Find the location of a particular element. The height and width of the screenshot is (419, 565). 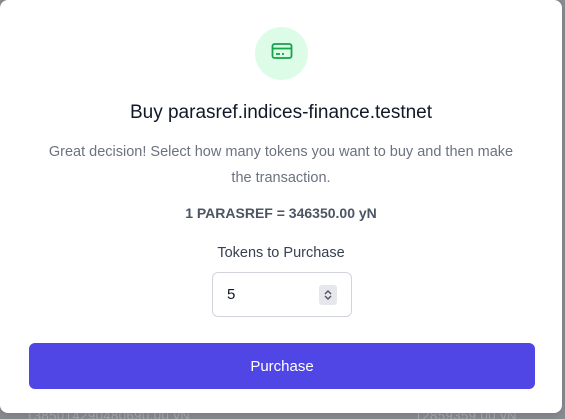

chevron-down-icon is located at coordinates (328, 298).